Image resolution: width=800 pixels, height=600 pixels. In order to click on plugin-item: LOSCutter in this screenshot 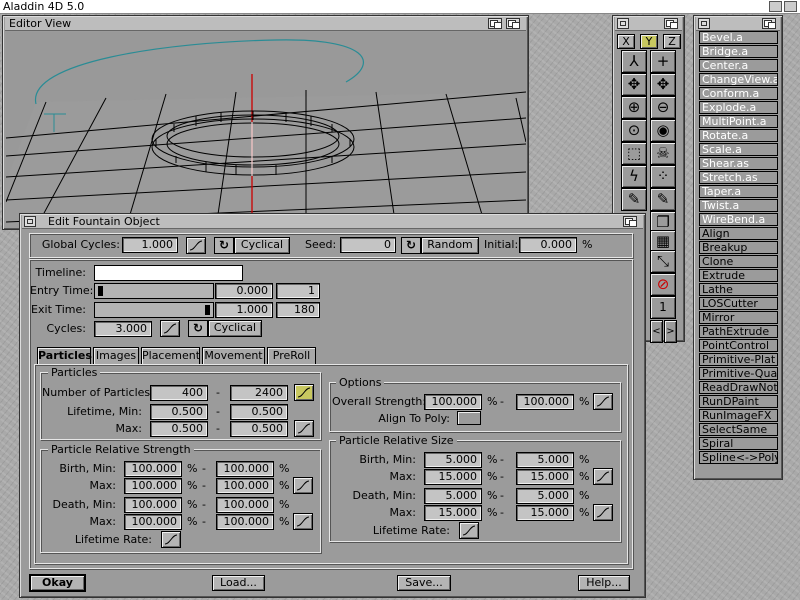, I will do `click(738, 303)`.